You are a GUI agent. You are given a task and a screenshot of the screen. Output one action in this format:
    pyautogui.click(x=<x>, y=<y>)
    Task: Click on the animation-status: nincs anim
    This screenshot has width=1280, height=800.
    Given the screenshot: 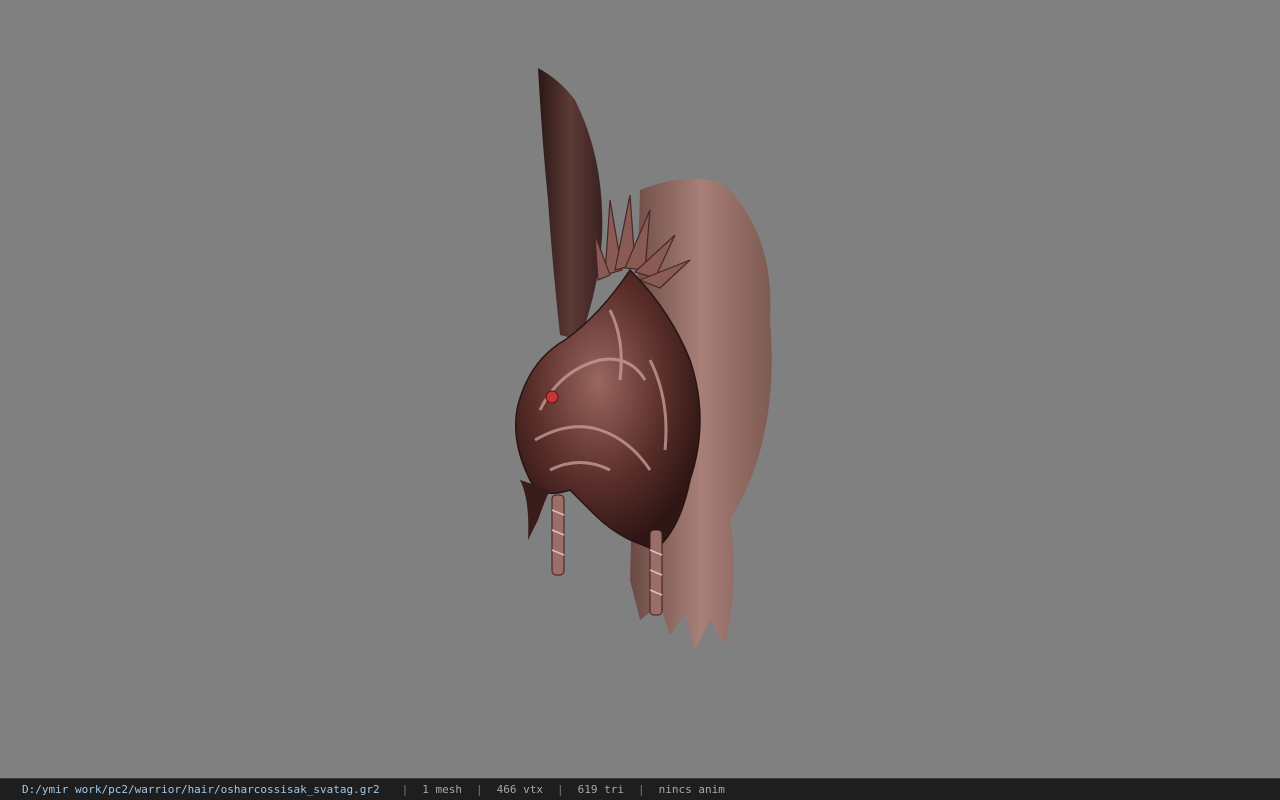 What is the action you would take?
    pyautogui.click(x=691, y=789)
    